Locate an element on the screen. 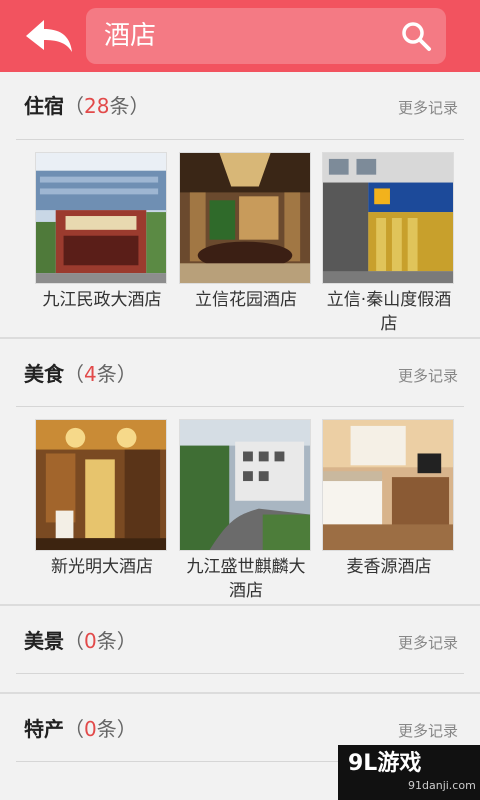  list-item-food-2: 九江盛世麒麟大酒店 is located at coordinates (246, 511).